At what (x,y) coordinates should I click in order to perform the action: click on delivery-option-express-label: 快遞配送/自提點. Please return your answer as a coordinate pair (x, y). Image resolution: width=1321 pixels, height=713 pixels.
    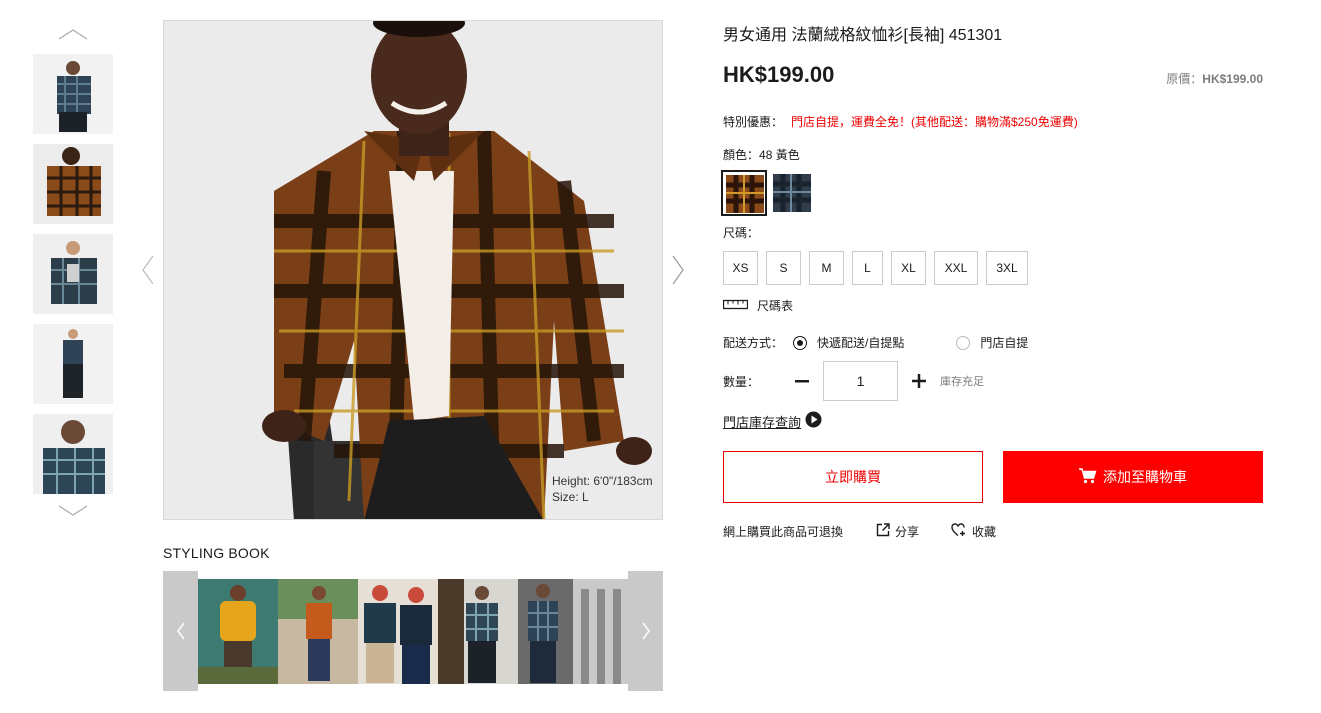
    Looking at the image, I should click on (861, 343).